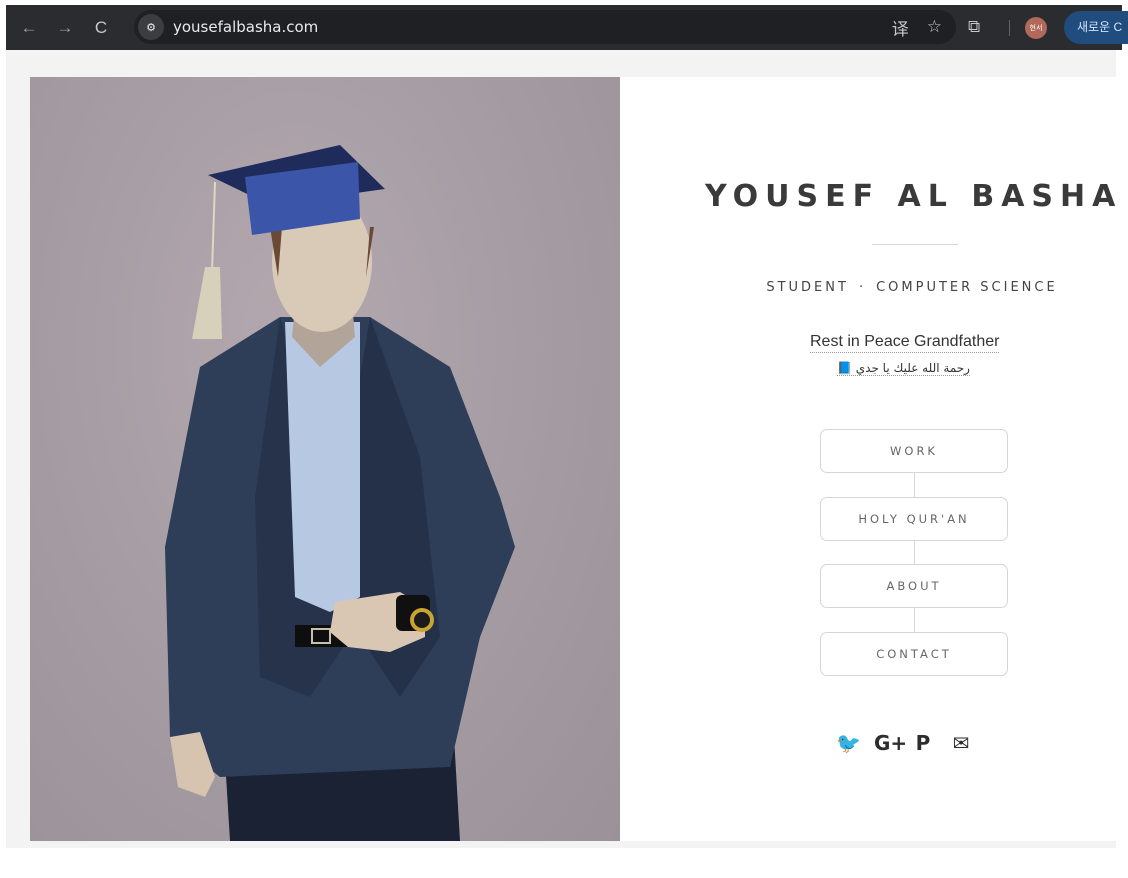  Describe the element at coordinates (151, 27) in the screenshot. I see `site-info-icon: ⚙` at that location.